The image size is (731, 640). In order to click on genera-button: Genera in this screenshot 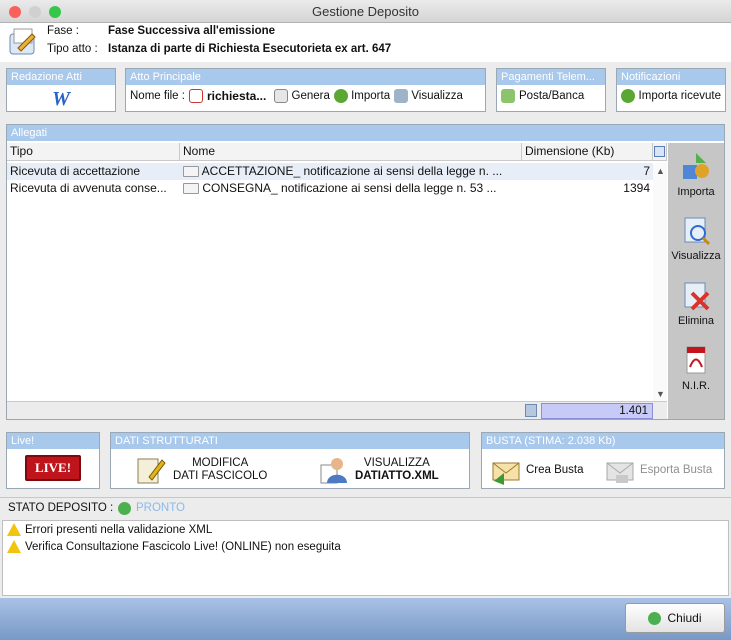, I will do `click(302, 96)`.